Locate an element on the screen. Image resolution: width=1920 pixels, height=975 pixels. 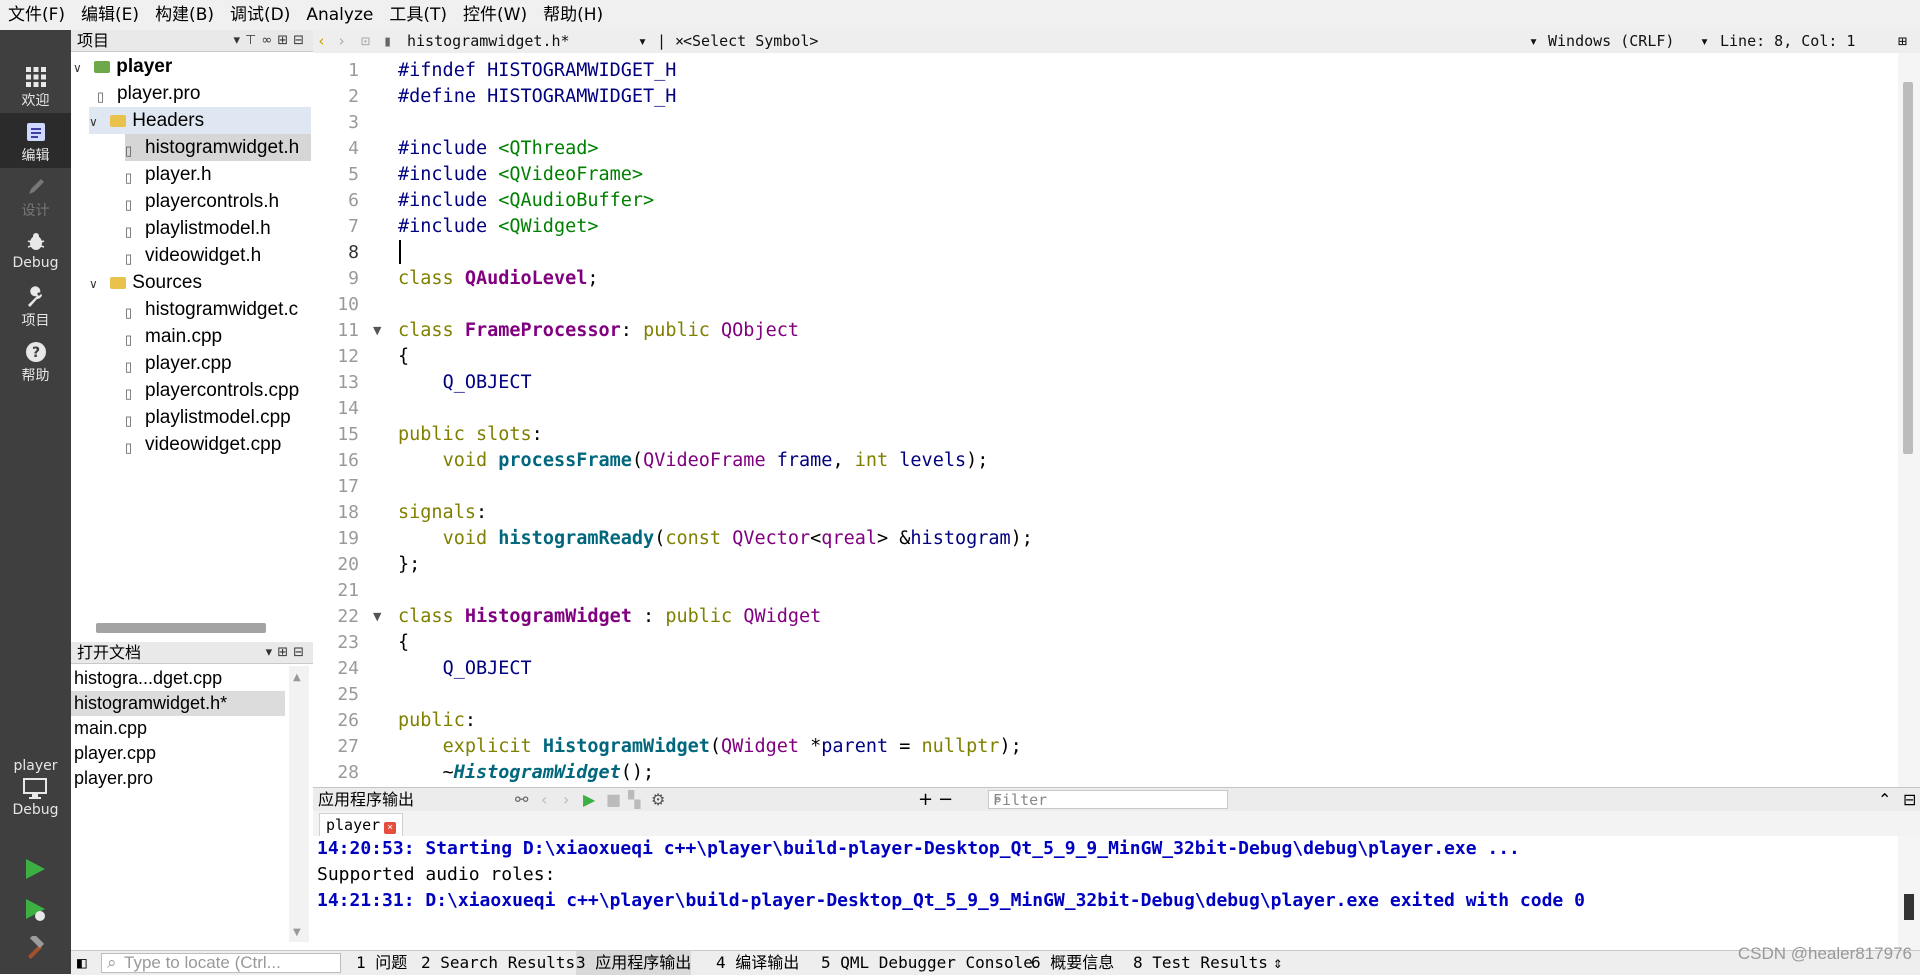
symbol-selector: <Select Symbol> is located at coordinates (750, 41).